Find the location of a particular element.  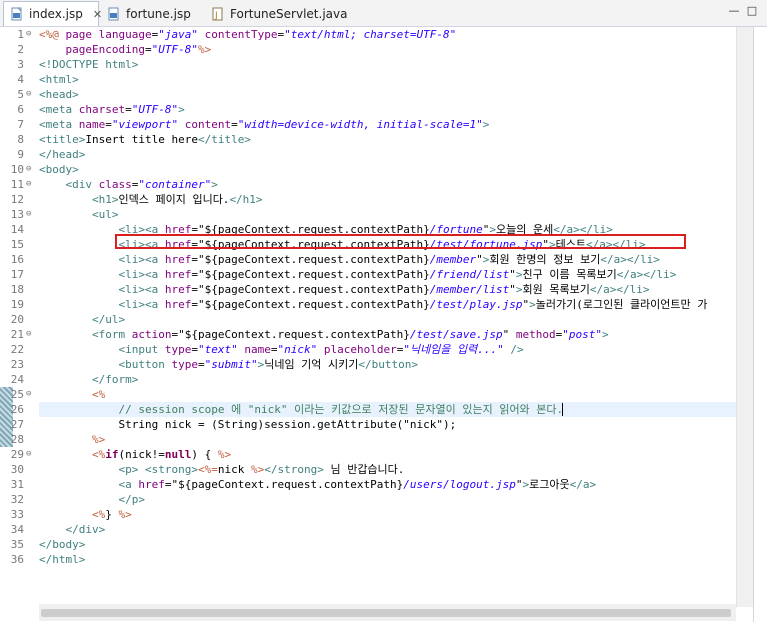

code-token: <div is located at coordinates (82, 184).